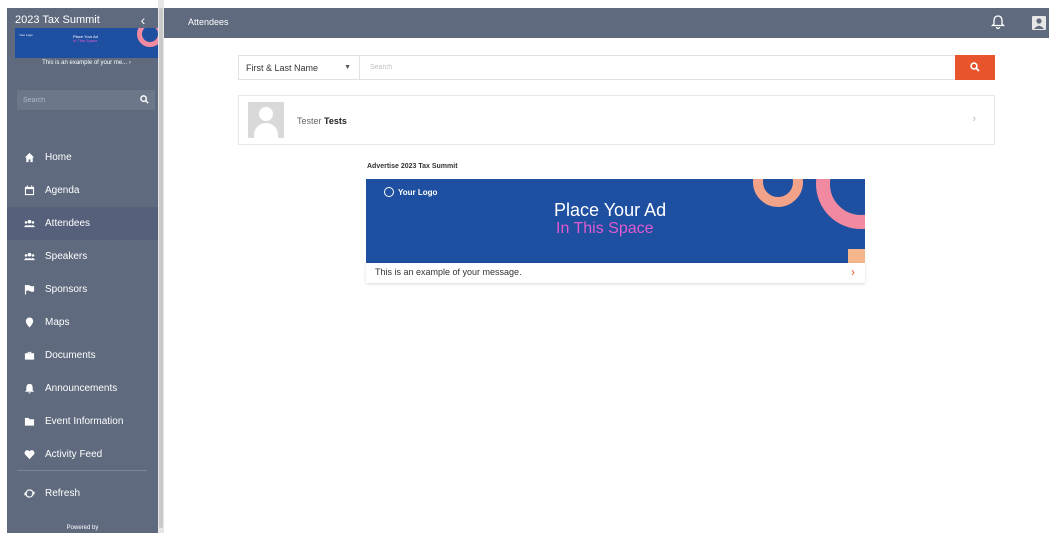  I want to click on sidebar-item-label: Maps, so click(57, 322).